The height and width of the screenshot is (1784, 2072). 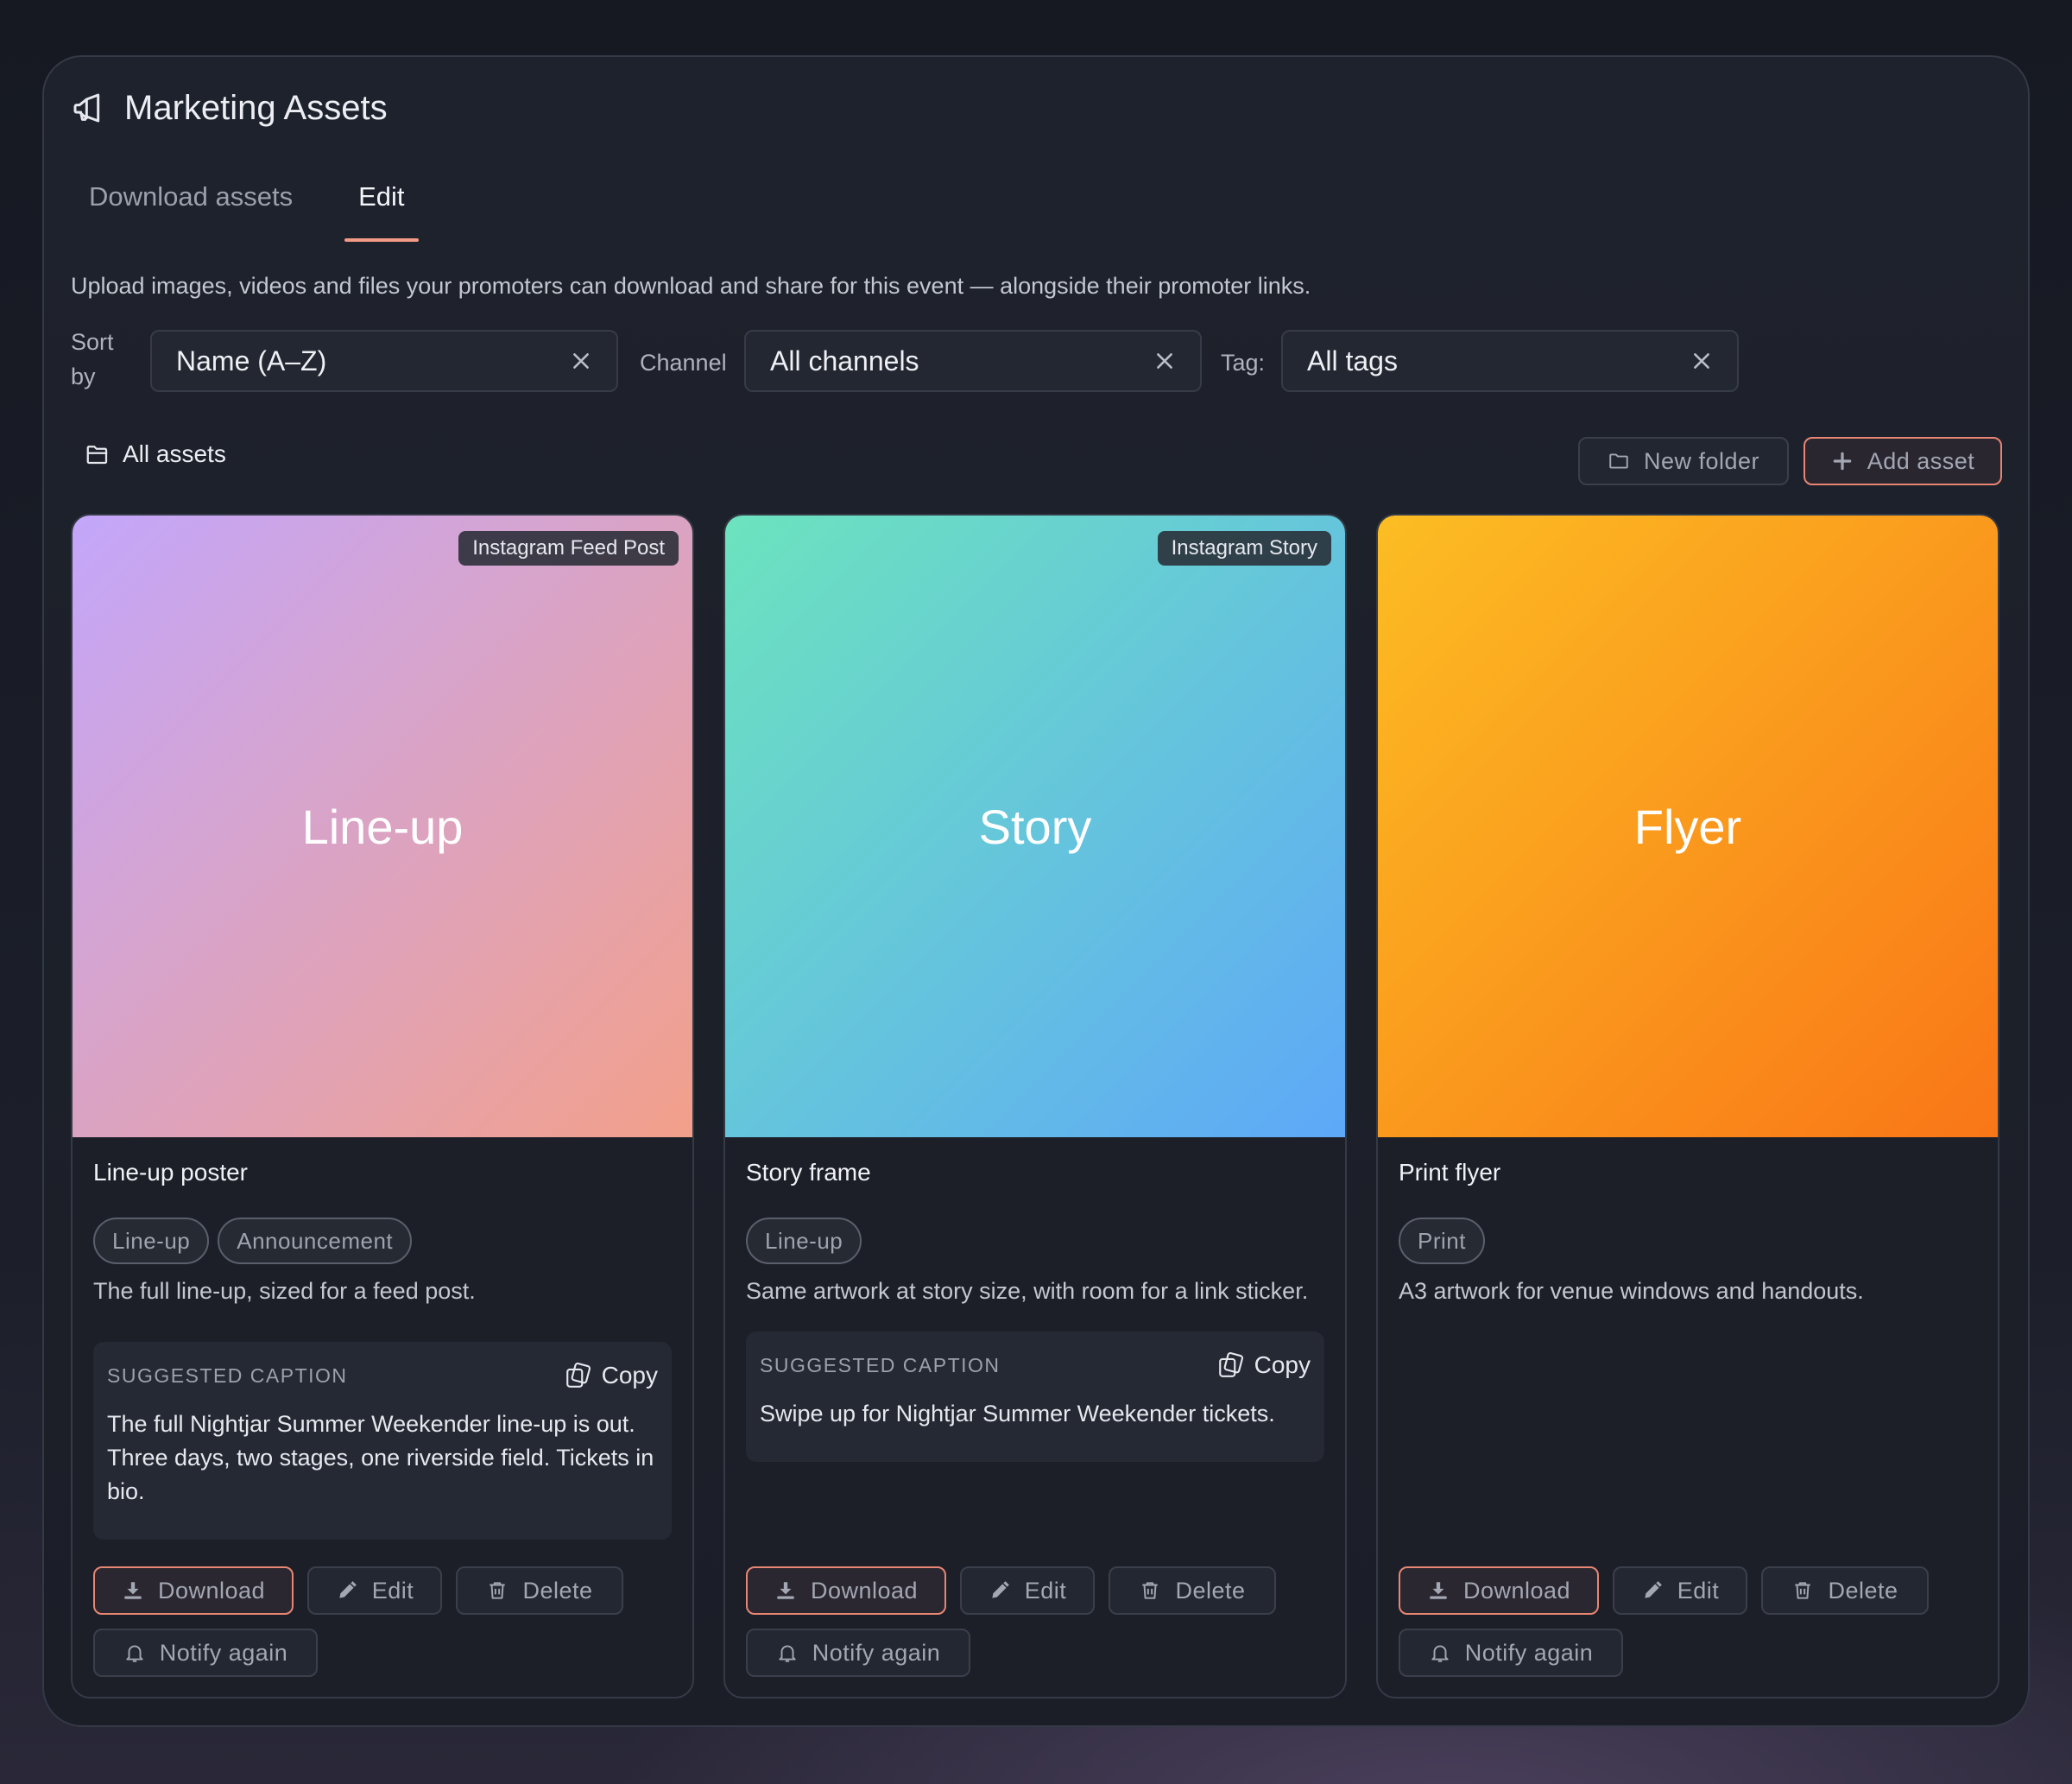 I want to click on folder-icon, so click(x=1618, y=461).